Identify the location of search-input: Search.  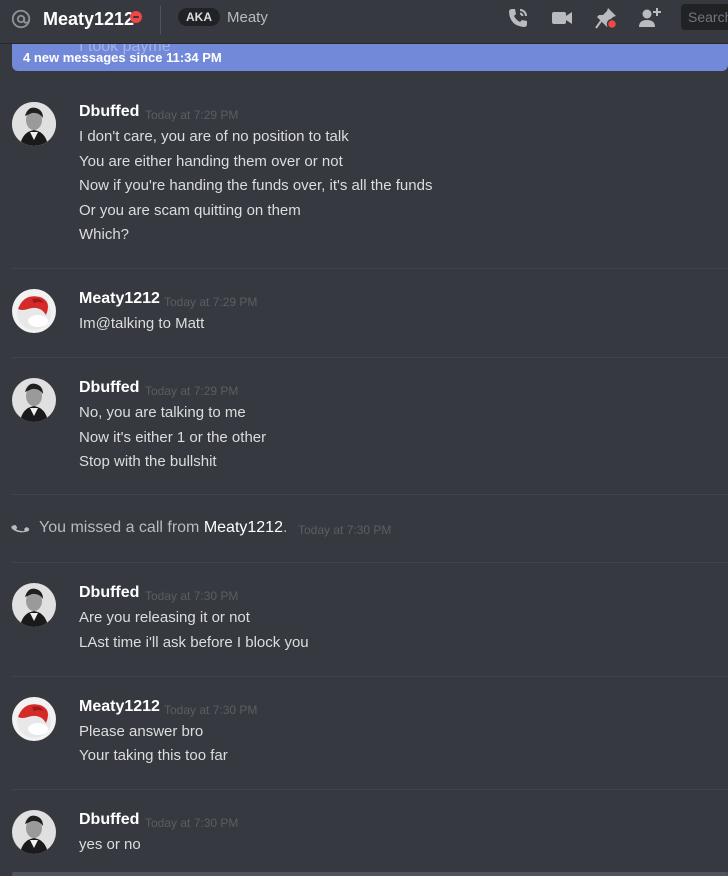
(704, 17).